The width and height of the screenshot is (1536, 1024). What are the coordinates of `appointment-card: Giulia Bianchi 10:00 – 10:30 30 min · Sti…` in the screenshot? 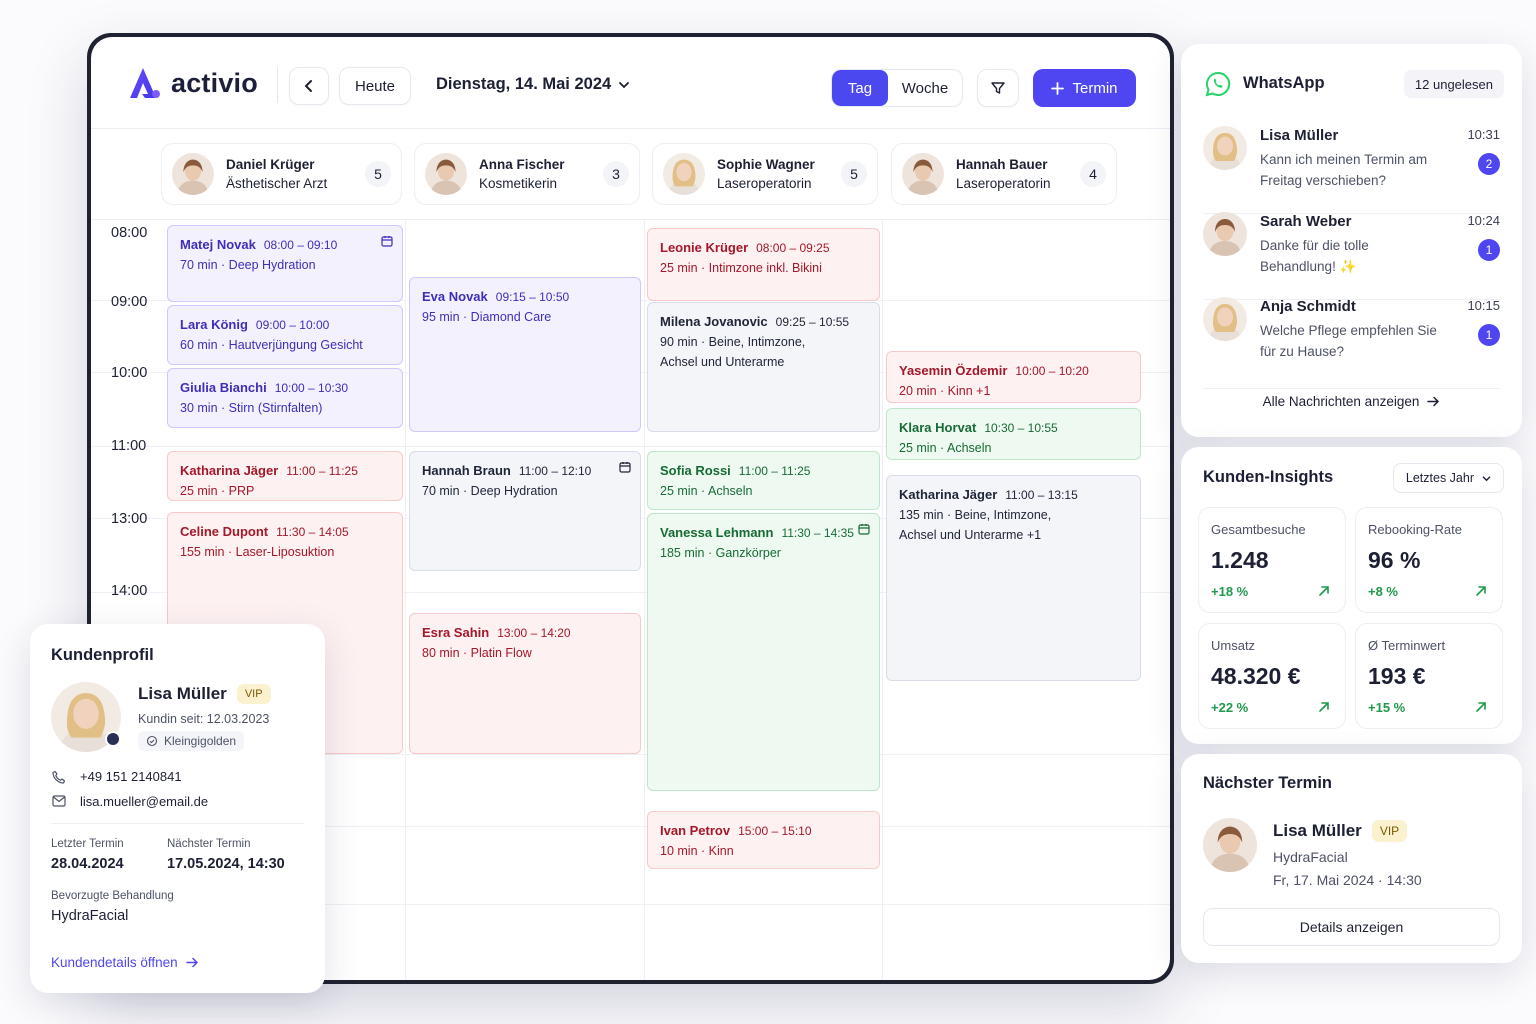 It's located at (285, 398).